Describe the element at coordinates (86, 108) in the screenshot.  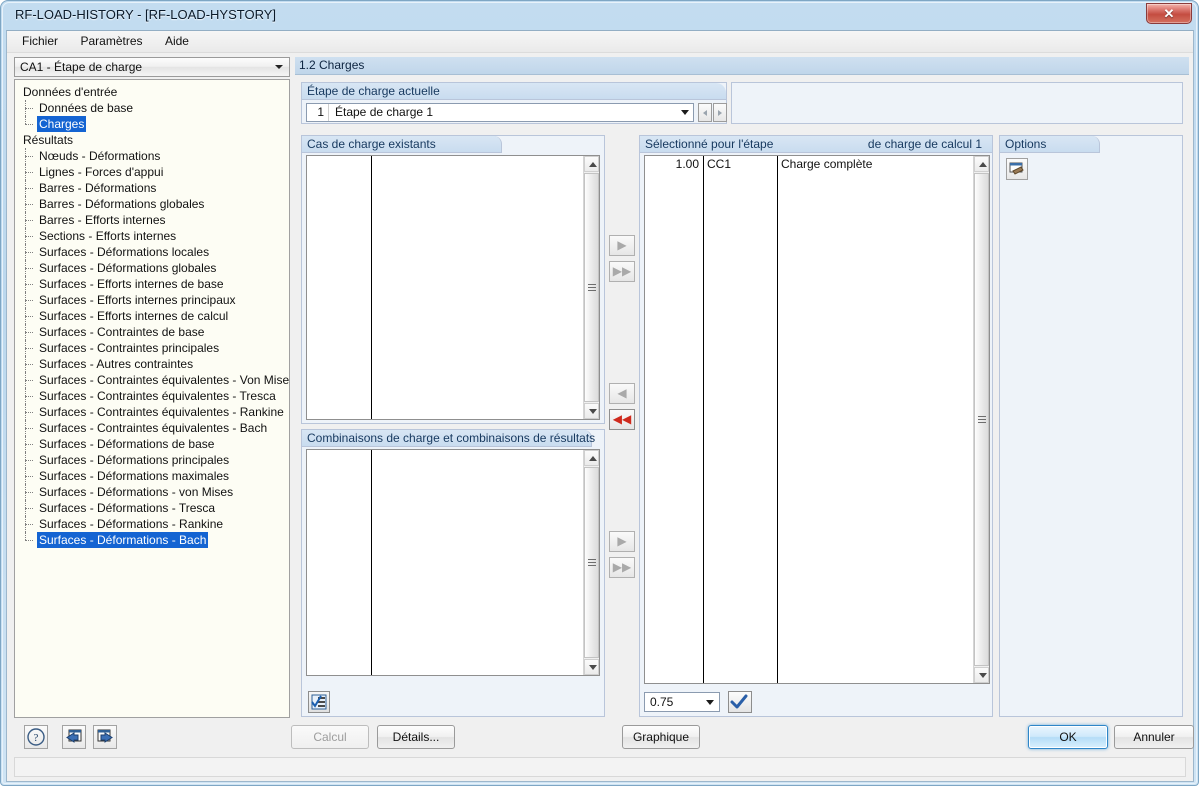
I see `tree-item-label: Données de base` at that location.